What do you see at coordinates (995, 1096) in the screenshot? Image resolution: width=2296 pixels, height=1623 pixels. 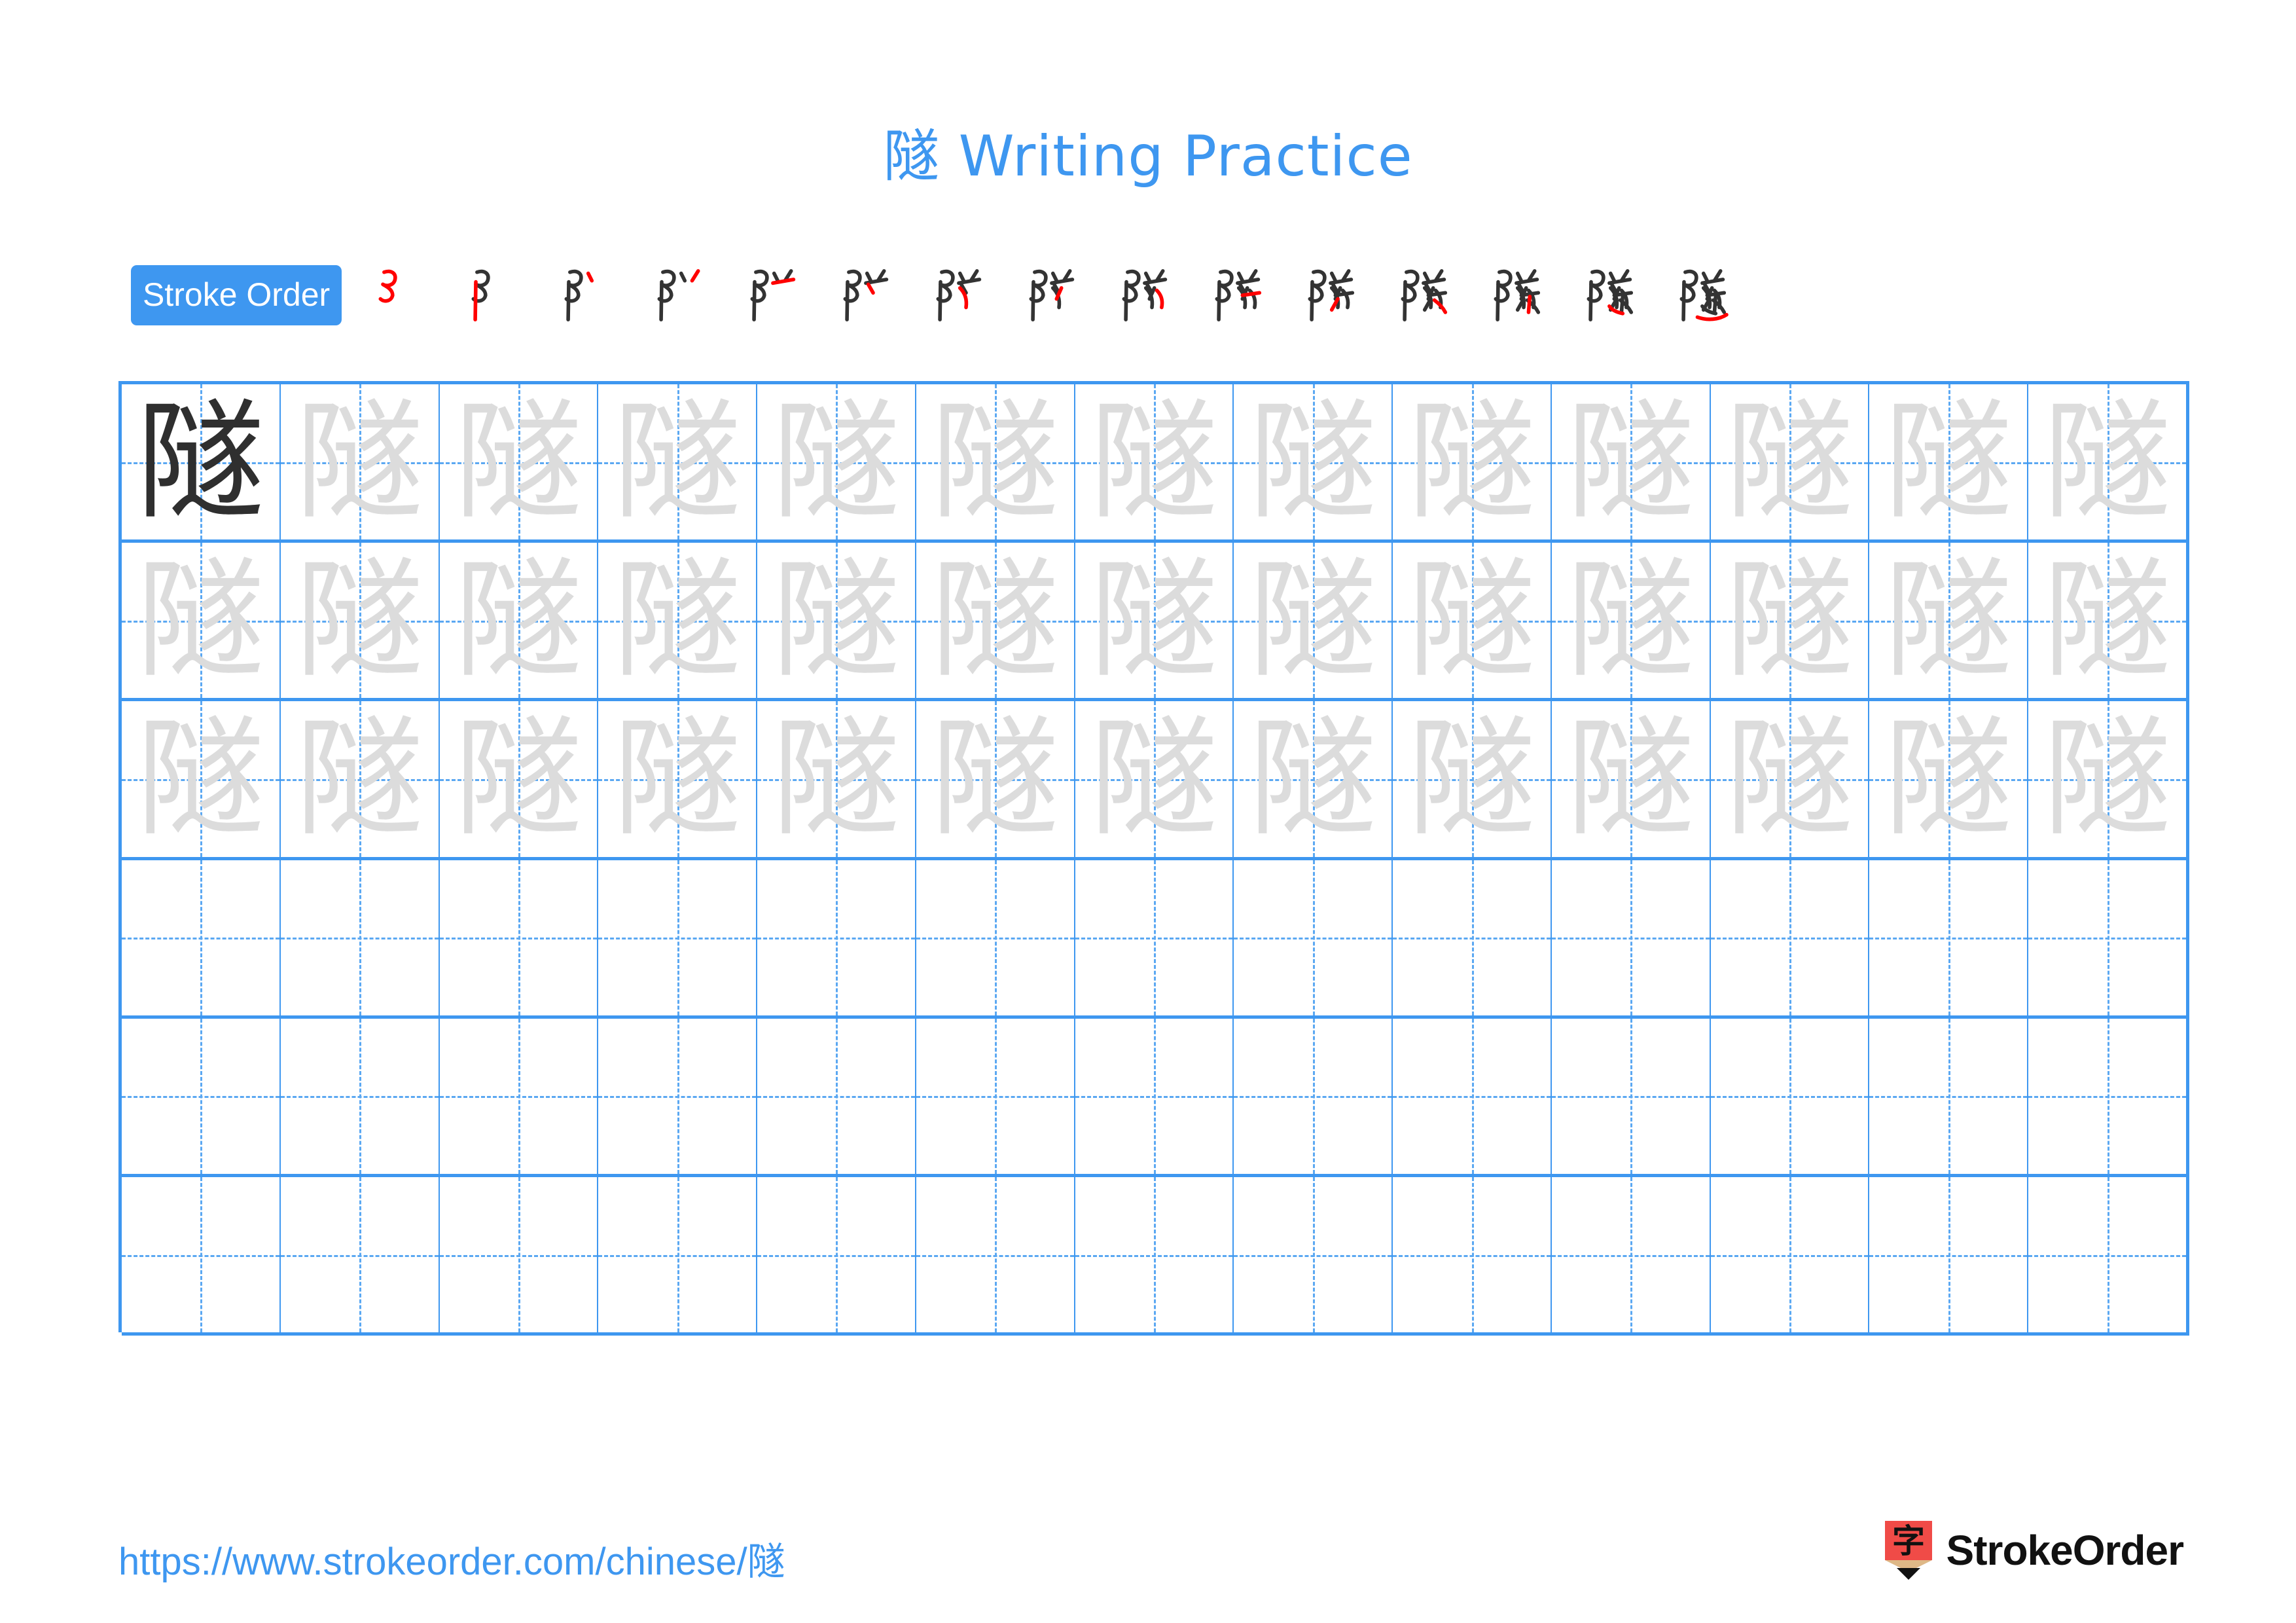 I see `practice-cell-r5-c6` at bounding box center [995, 1096].